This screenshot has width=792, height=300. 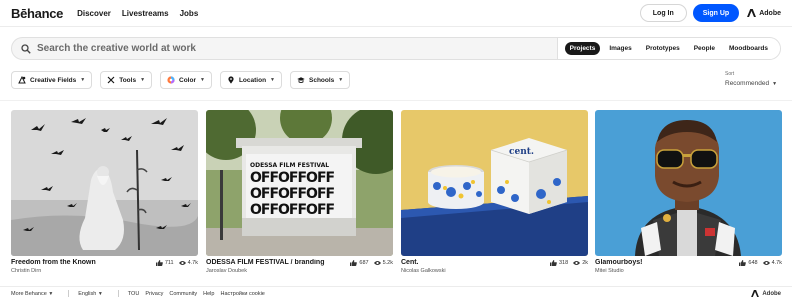 I want to click on language-label: English, so click(x=87, y=293).